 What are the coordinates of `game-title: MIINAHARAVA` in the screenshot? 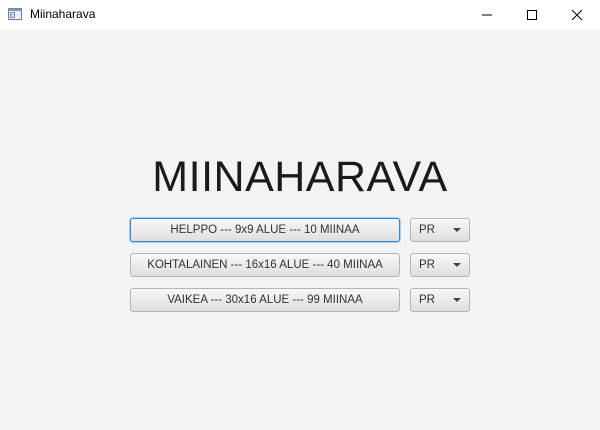 It's located at (300, 177).